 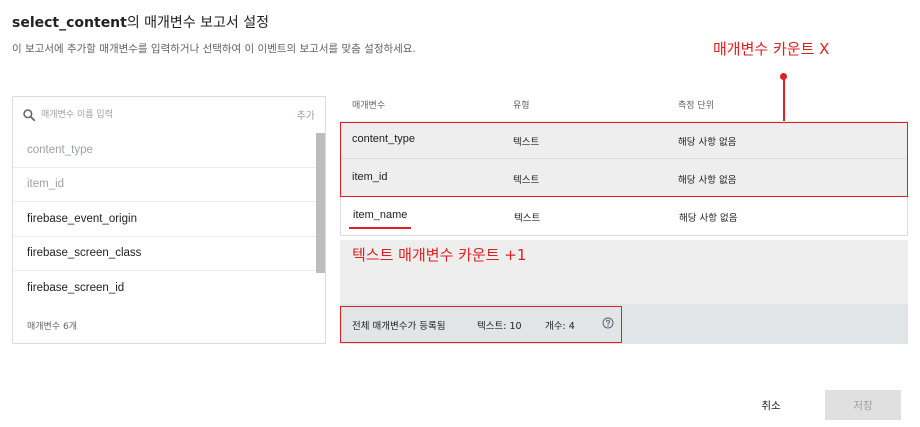 What do you see at coordinates (165, 254) in the screenshot?
I see `list-item: firebase_screen_class` at bounding box center [165, 254].